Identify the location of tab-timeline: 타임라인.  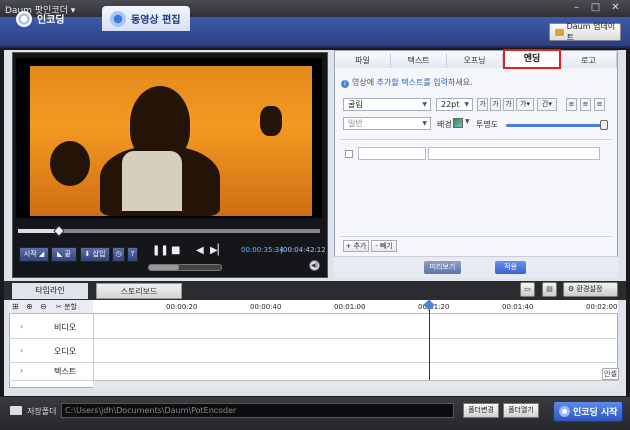
(50, 291).